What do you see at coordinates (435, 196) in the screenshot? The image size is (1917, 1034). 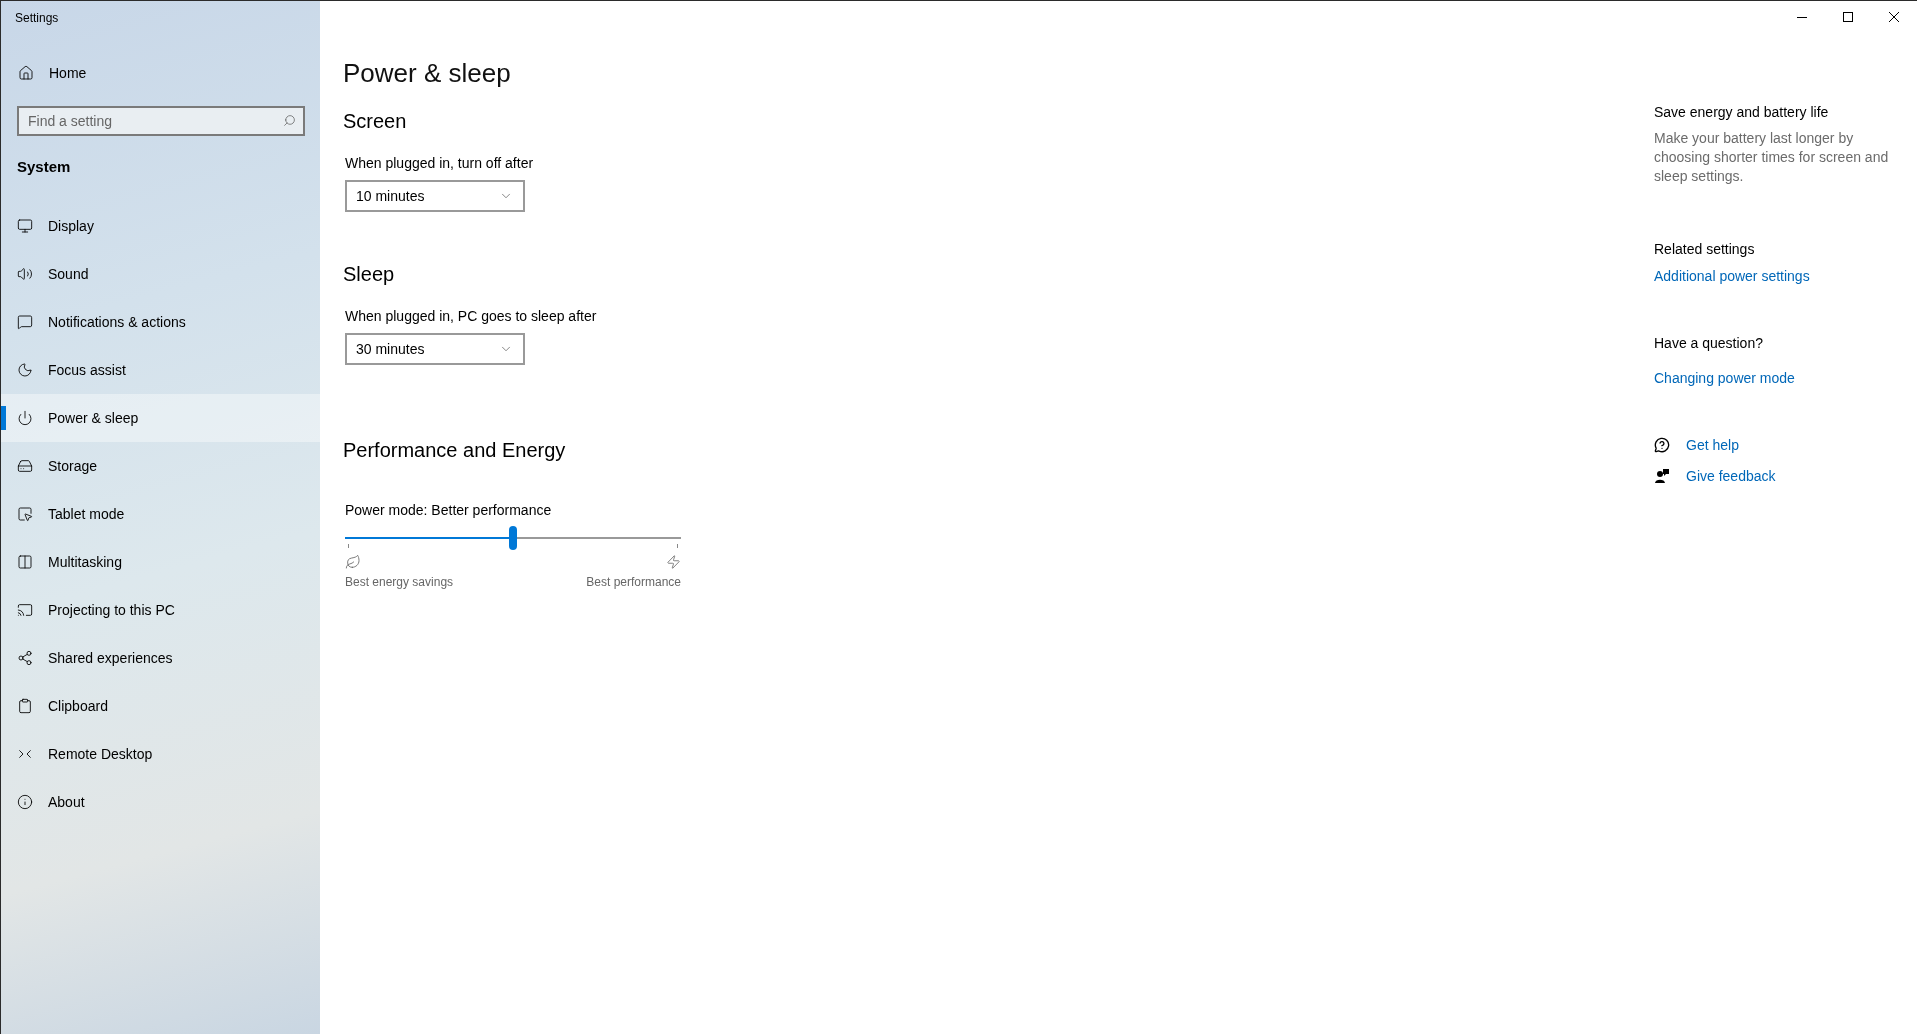 I see `time-dropdown: 10 minutes` at bounding box center [435, 196].